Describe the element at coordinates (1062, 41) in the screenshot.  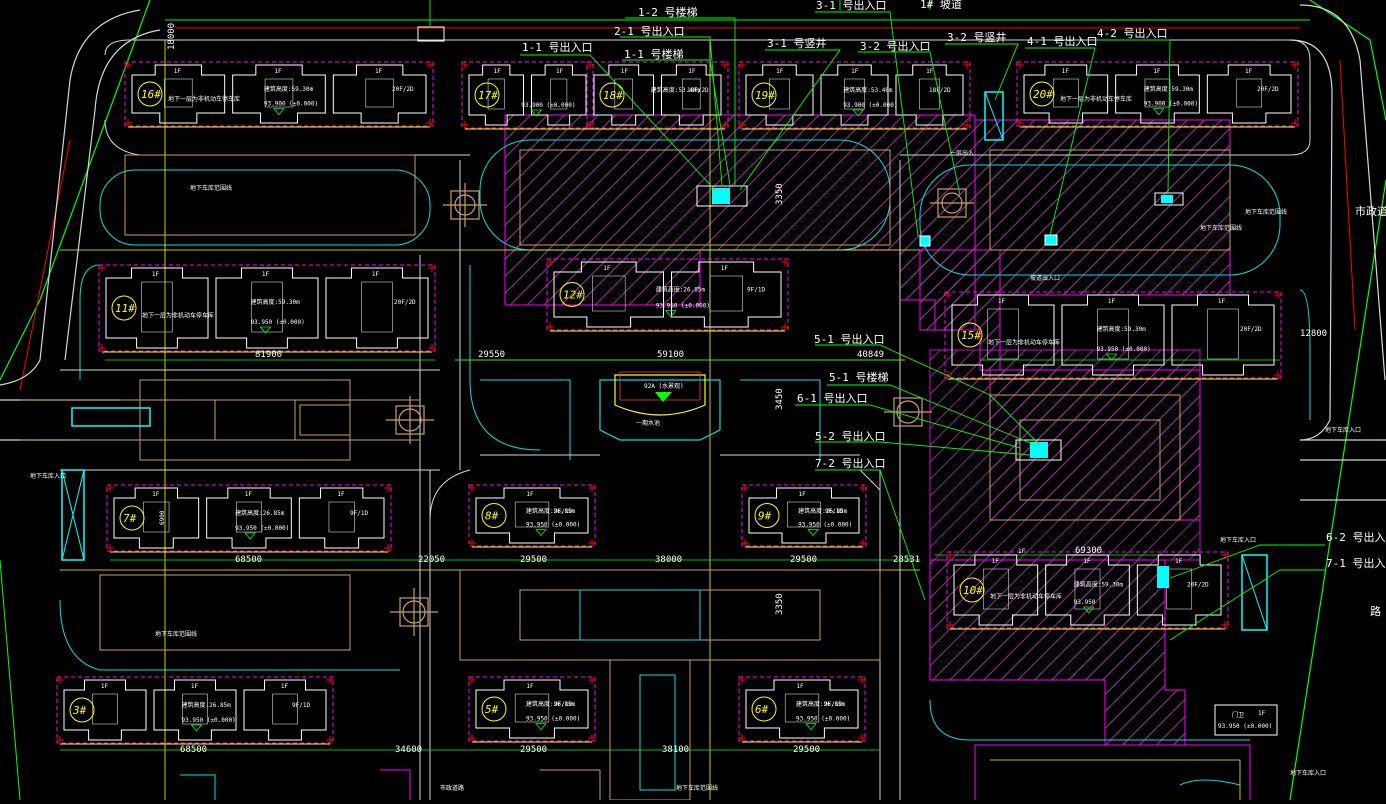
I see `callout-4-1-entrance: 4-1 号出入口` at that location.